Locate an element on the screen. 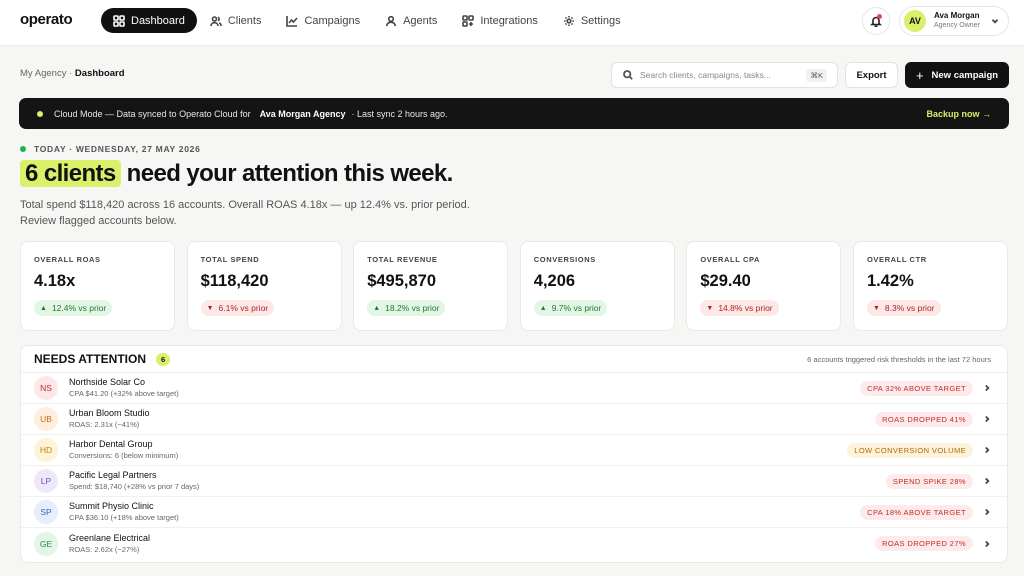  nav-settings: Settings is located at coordinates (592, 20).